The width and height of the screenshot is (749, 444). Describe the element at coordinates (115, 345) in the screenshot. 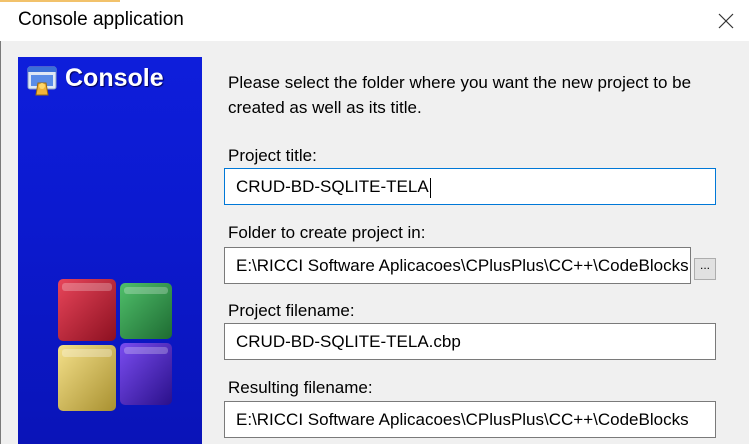

I see `codeblocks-cubes-logo` at that location.